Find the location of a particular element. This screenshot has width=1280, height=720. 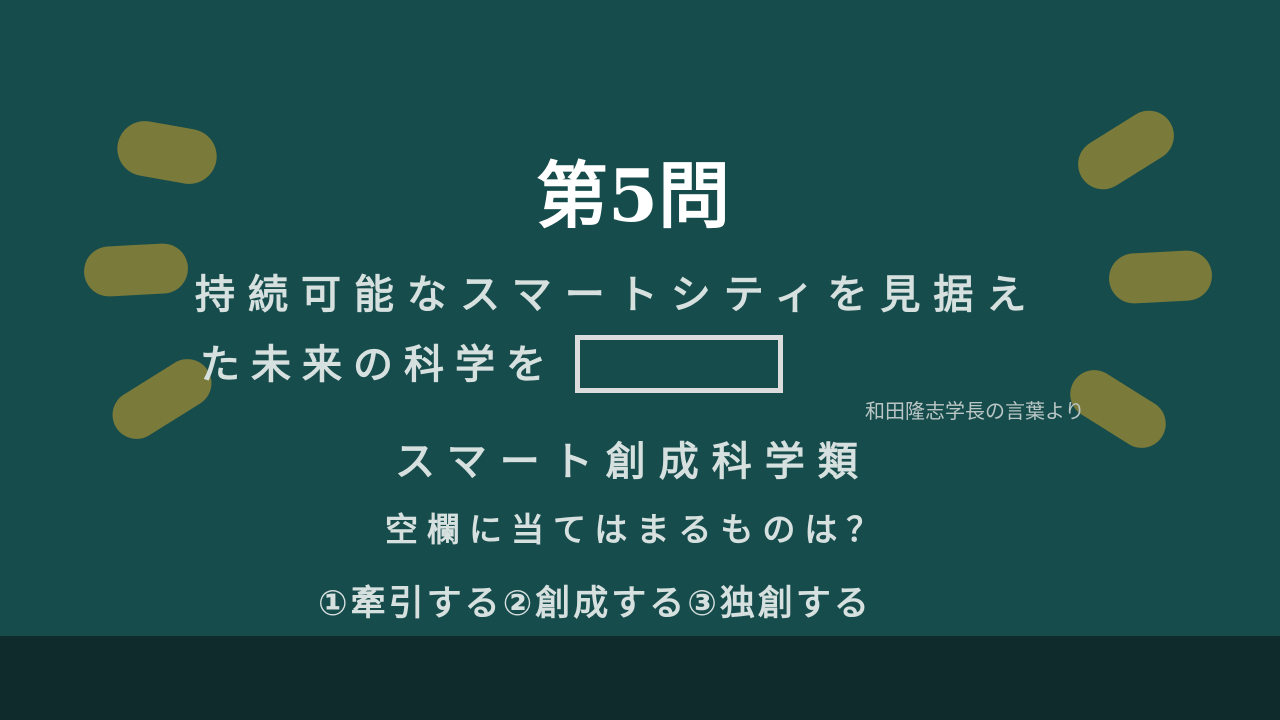

answer-blank-box is located at coordinates (679, 364).